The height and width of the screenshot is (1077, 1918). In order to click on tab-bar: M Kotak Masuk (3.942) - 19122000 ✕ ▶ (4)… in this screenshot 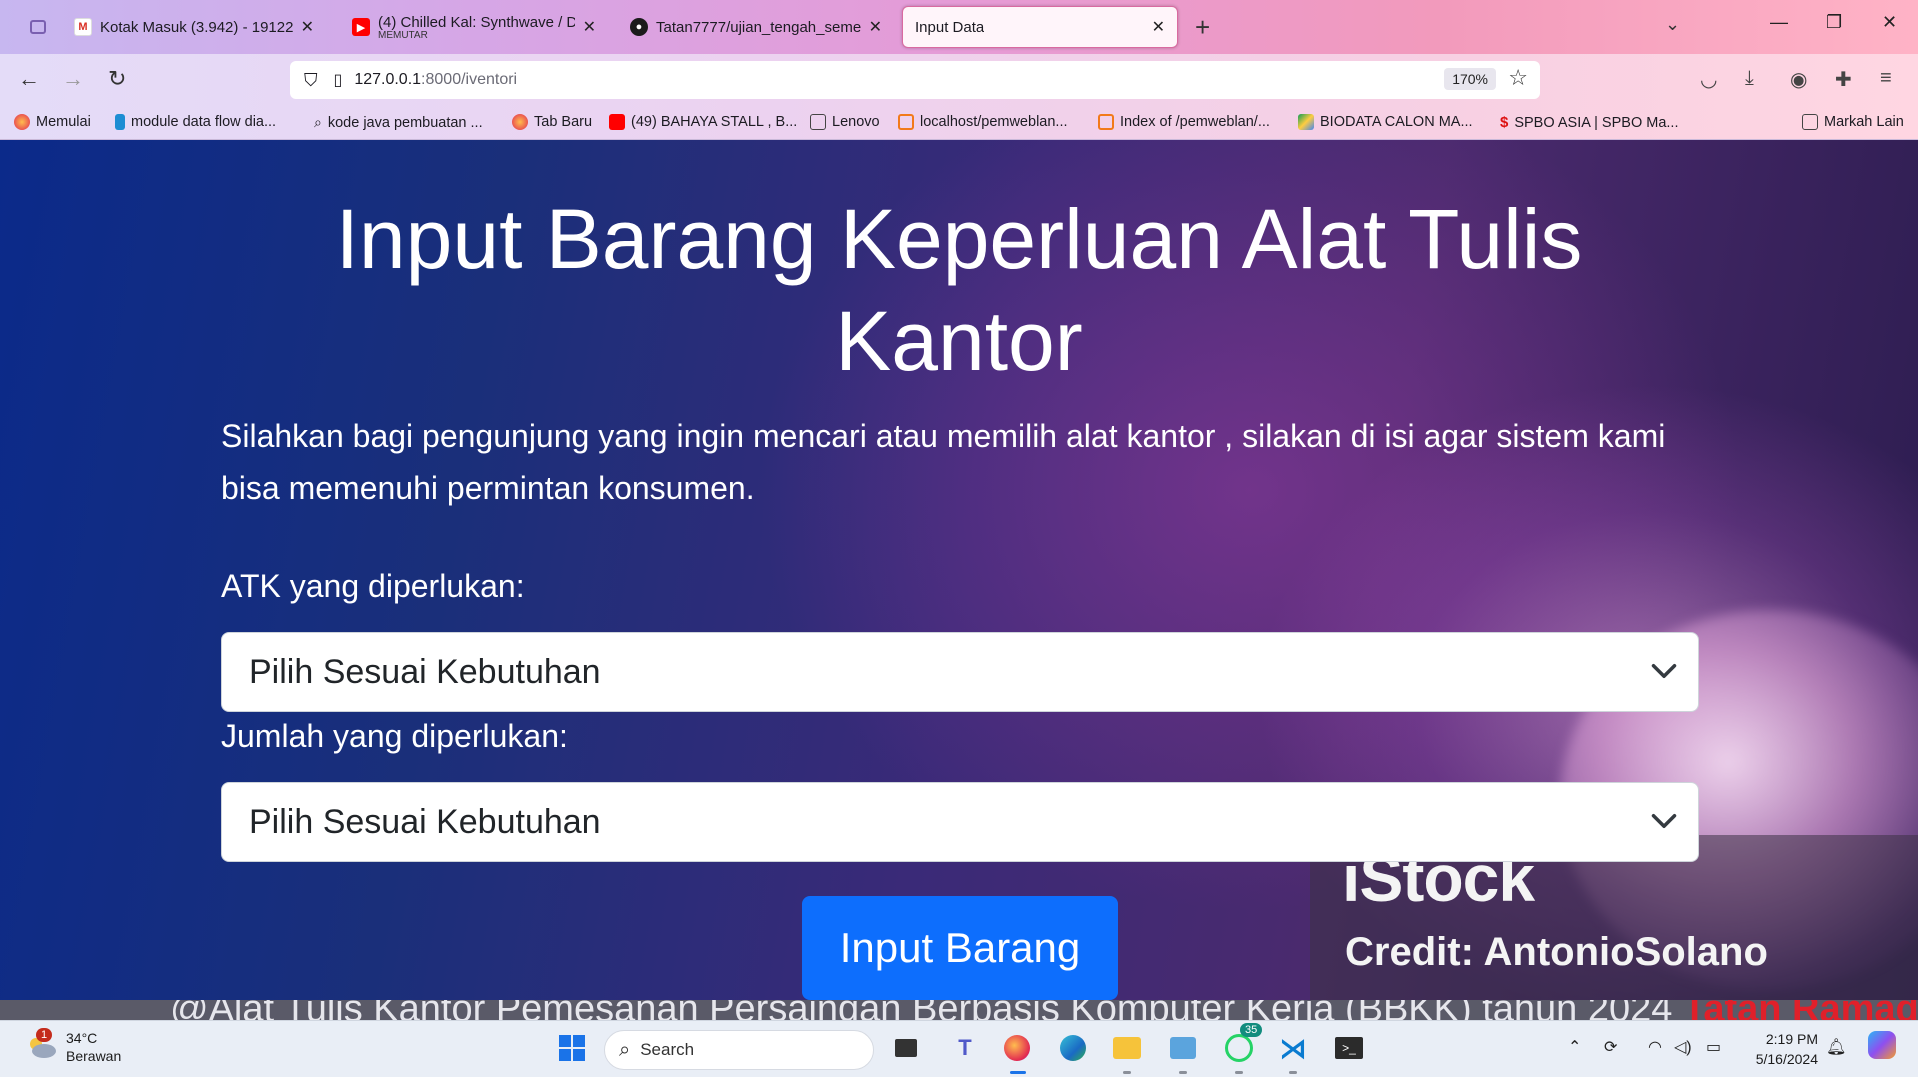, I will do `click(959, 27)`.